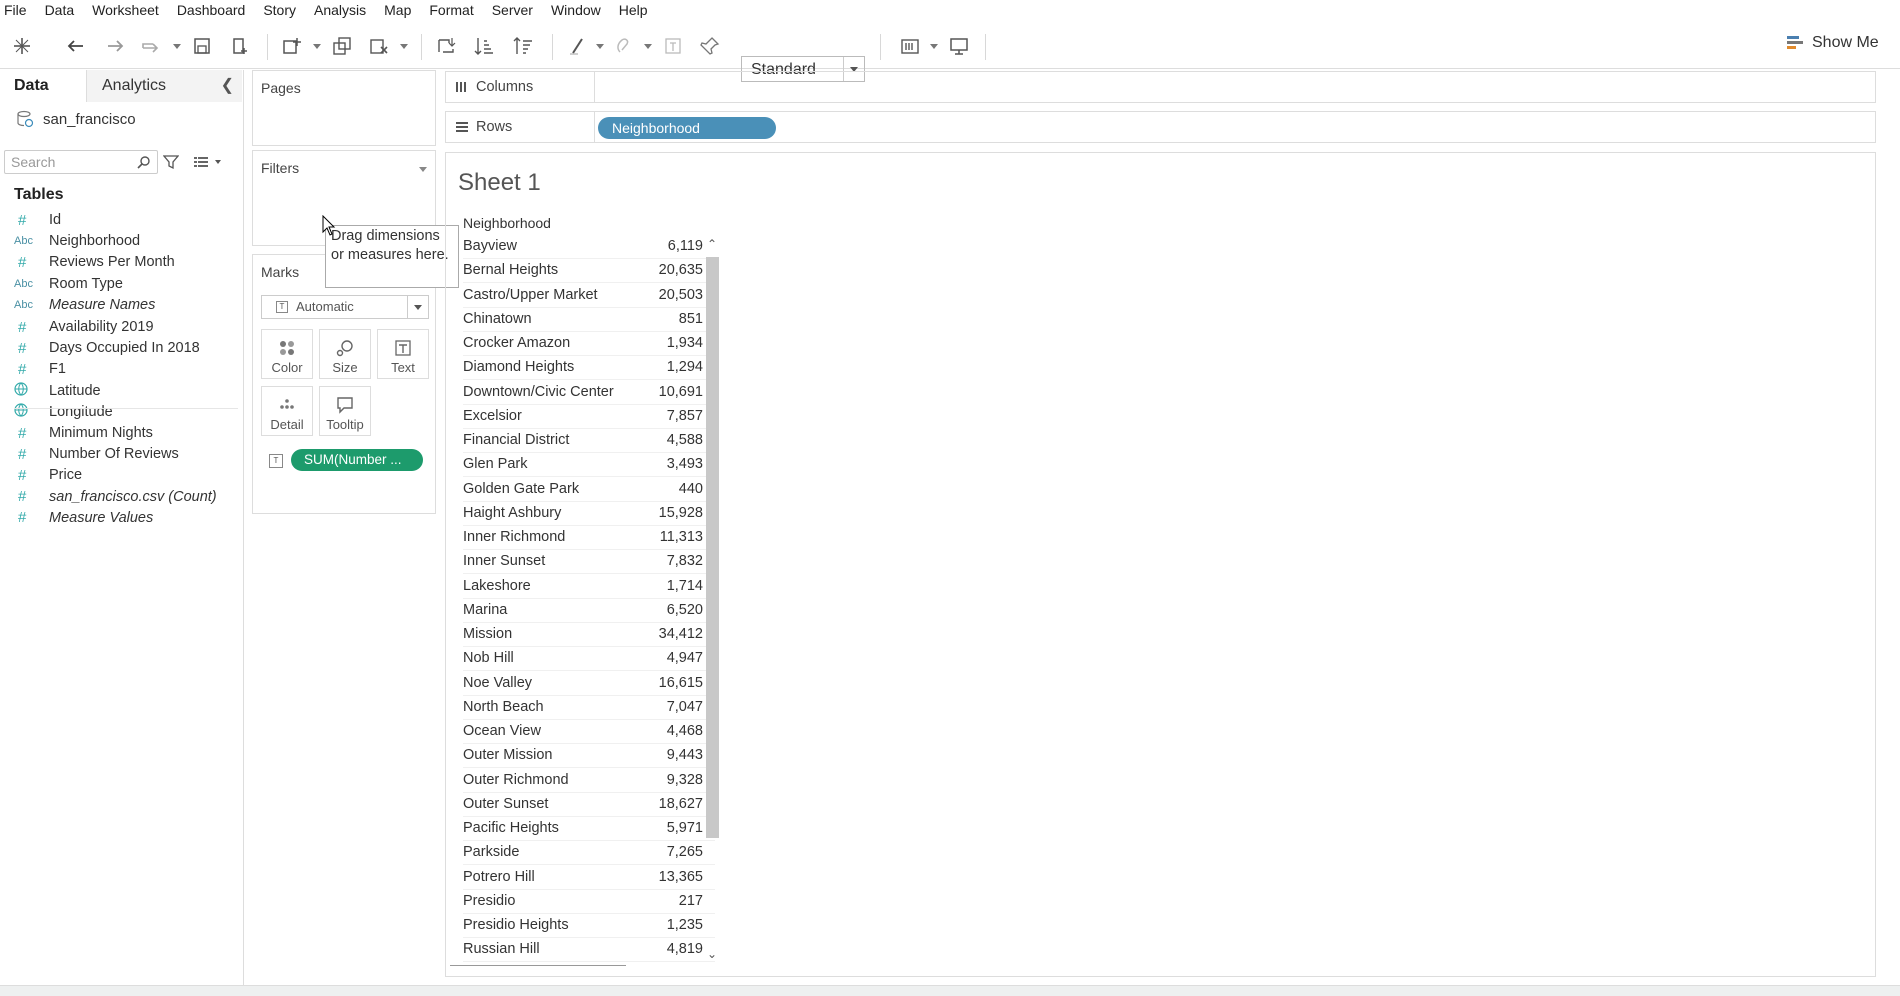  I want to click on detail-label: Detail, so click(287, 424).